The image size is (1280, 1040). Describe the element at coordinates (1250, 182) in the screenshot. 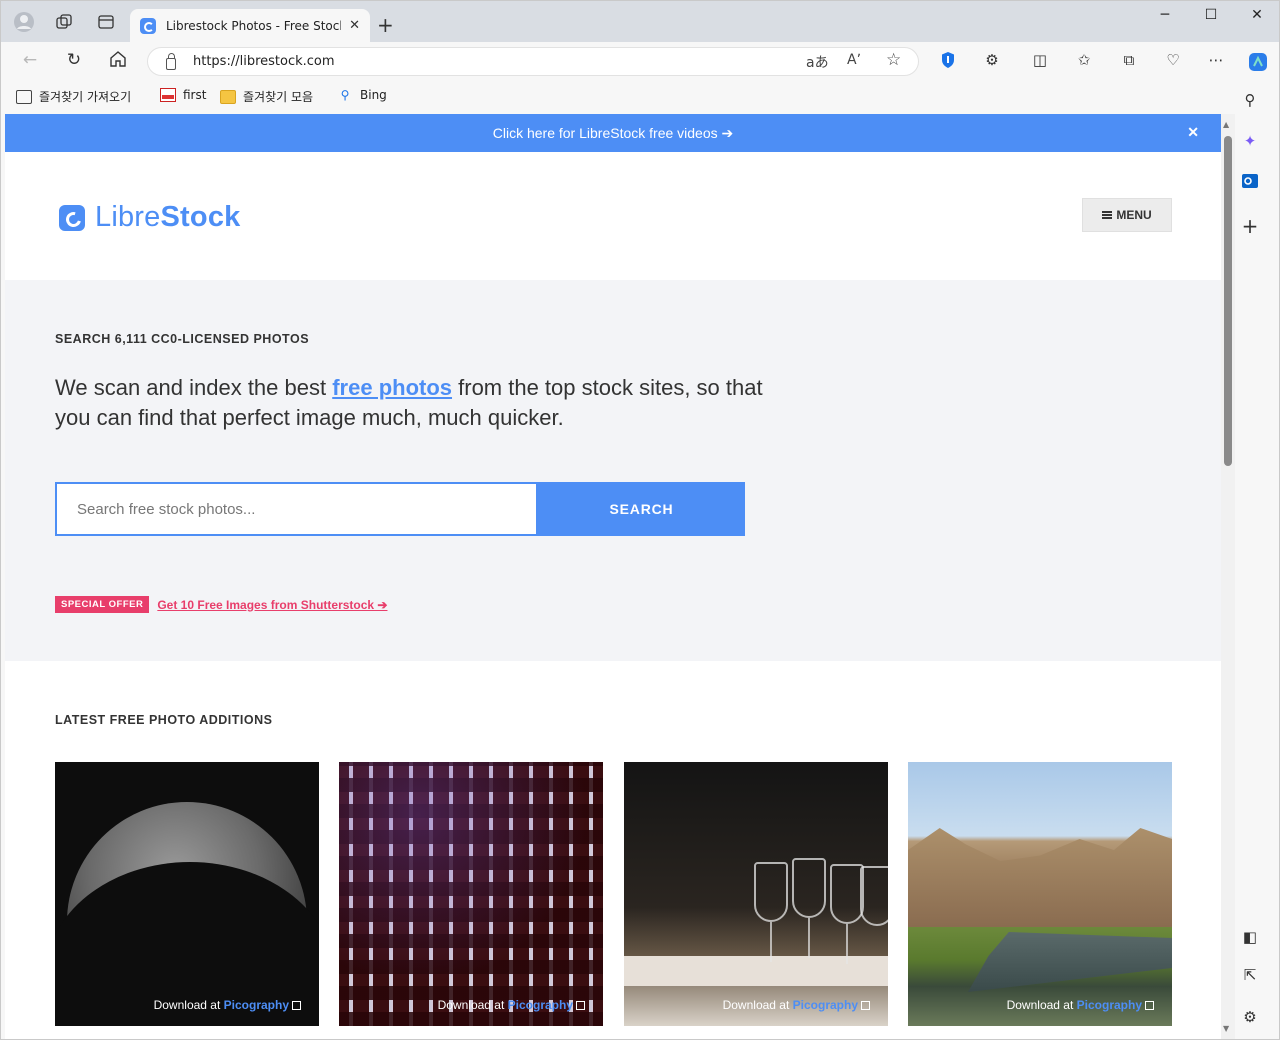

I see `outlook-icon` at that location.